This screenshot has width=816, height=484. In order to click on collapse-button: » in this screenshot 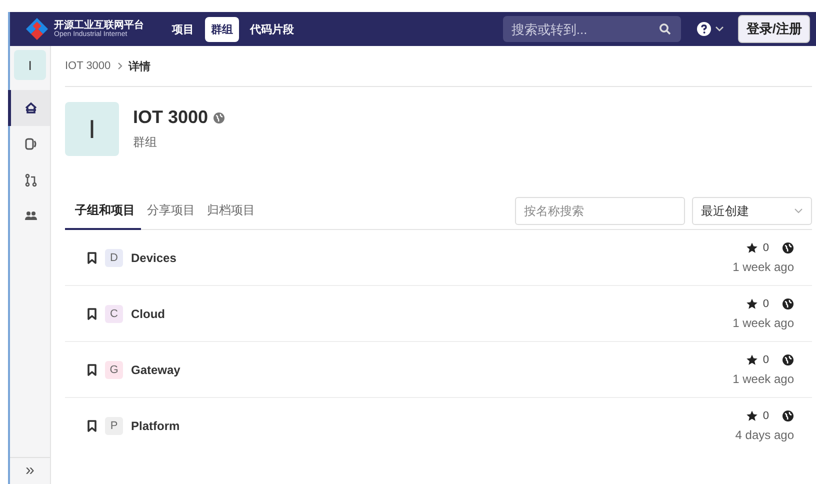, I will do `click(30, 471)`.